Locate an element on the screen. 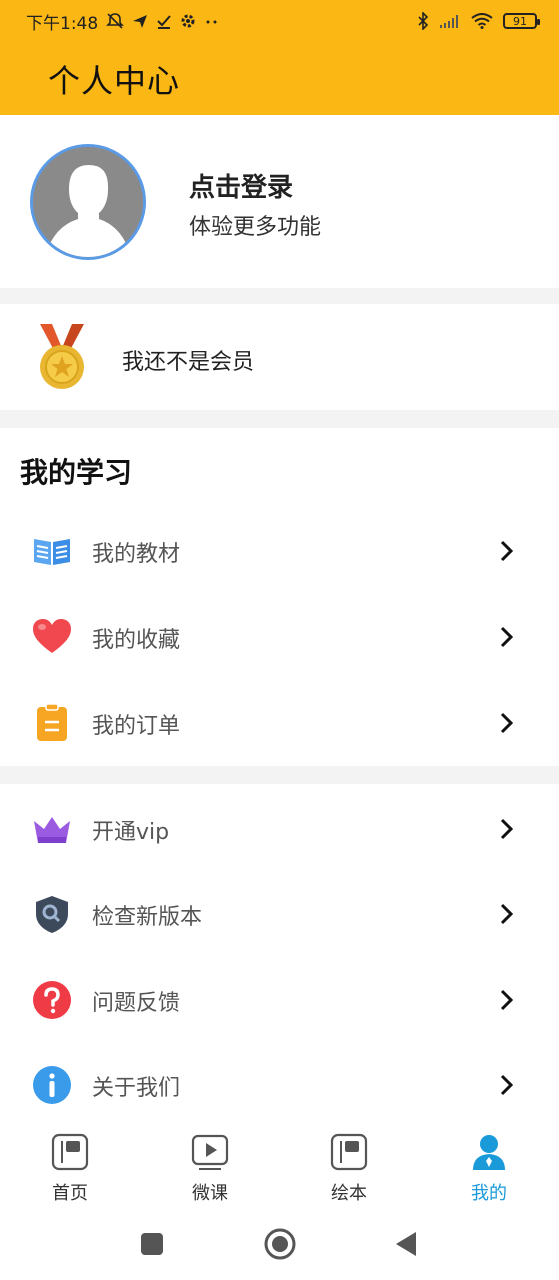  default-avatar-icon is located at coordinates (88, 202).